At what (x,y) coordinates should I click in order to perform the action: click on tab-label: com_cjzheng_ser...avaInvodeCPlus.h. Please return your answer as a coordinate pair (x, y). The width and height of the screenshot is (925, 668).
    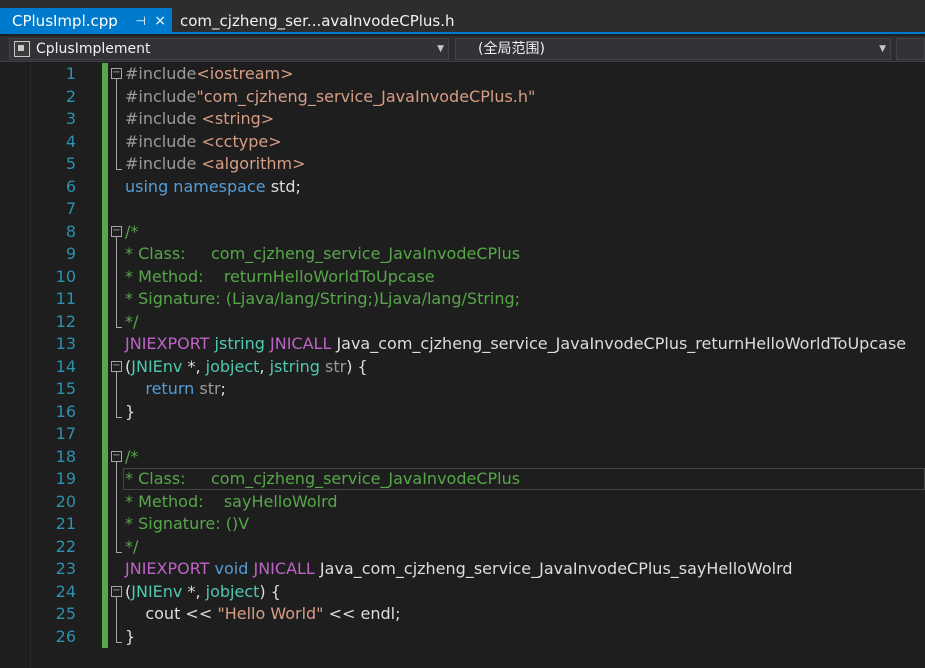
    Looking at the image, I should click on (317, 21).